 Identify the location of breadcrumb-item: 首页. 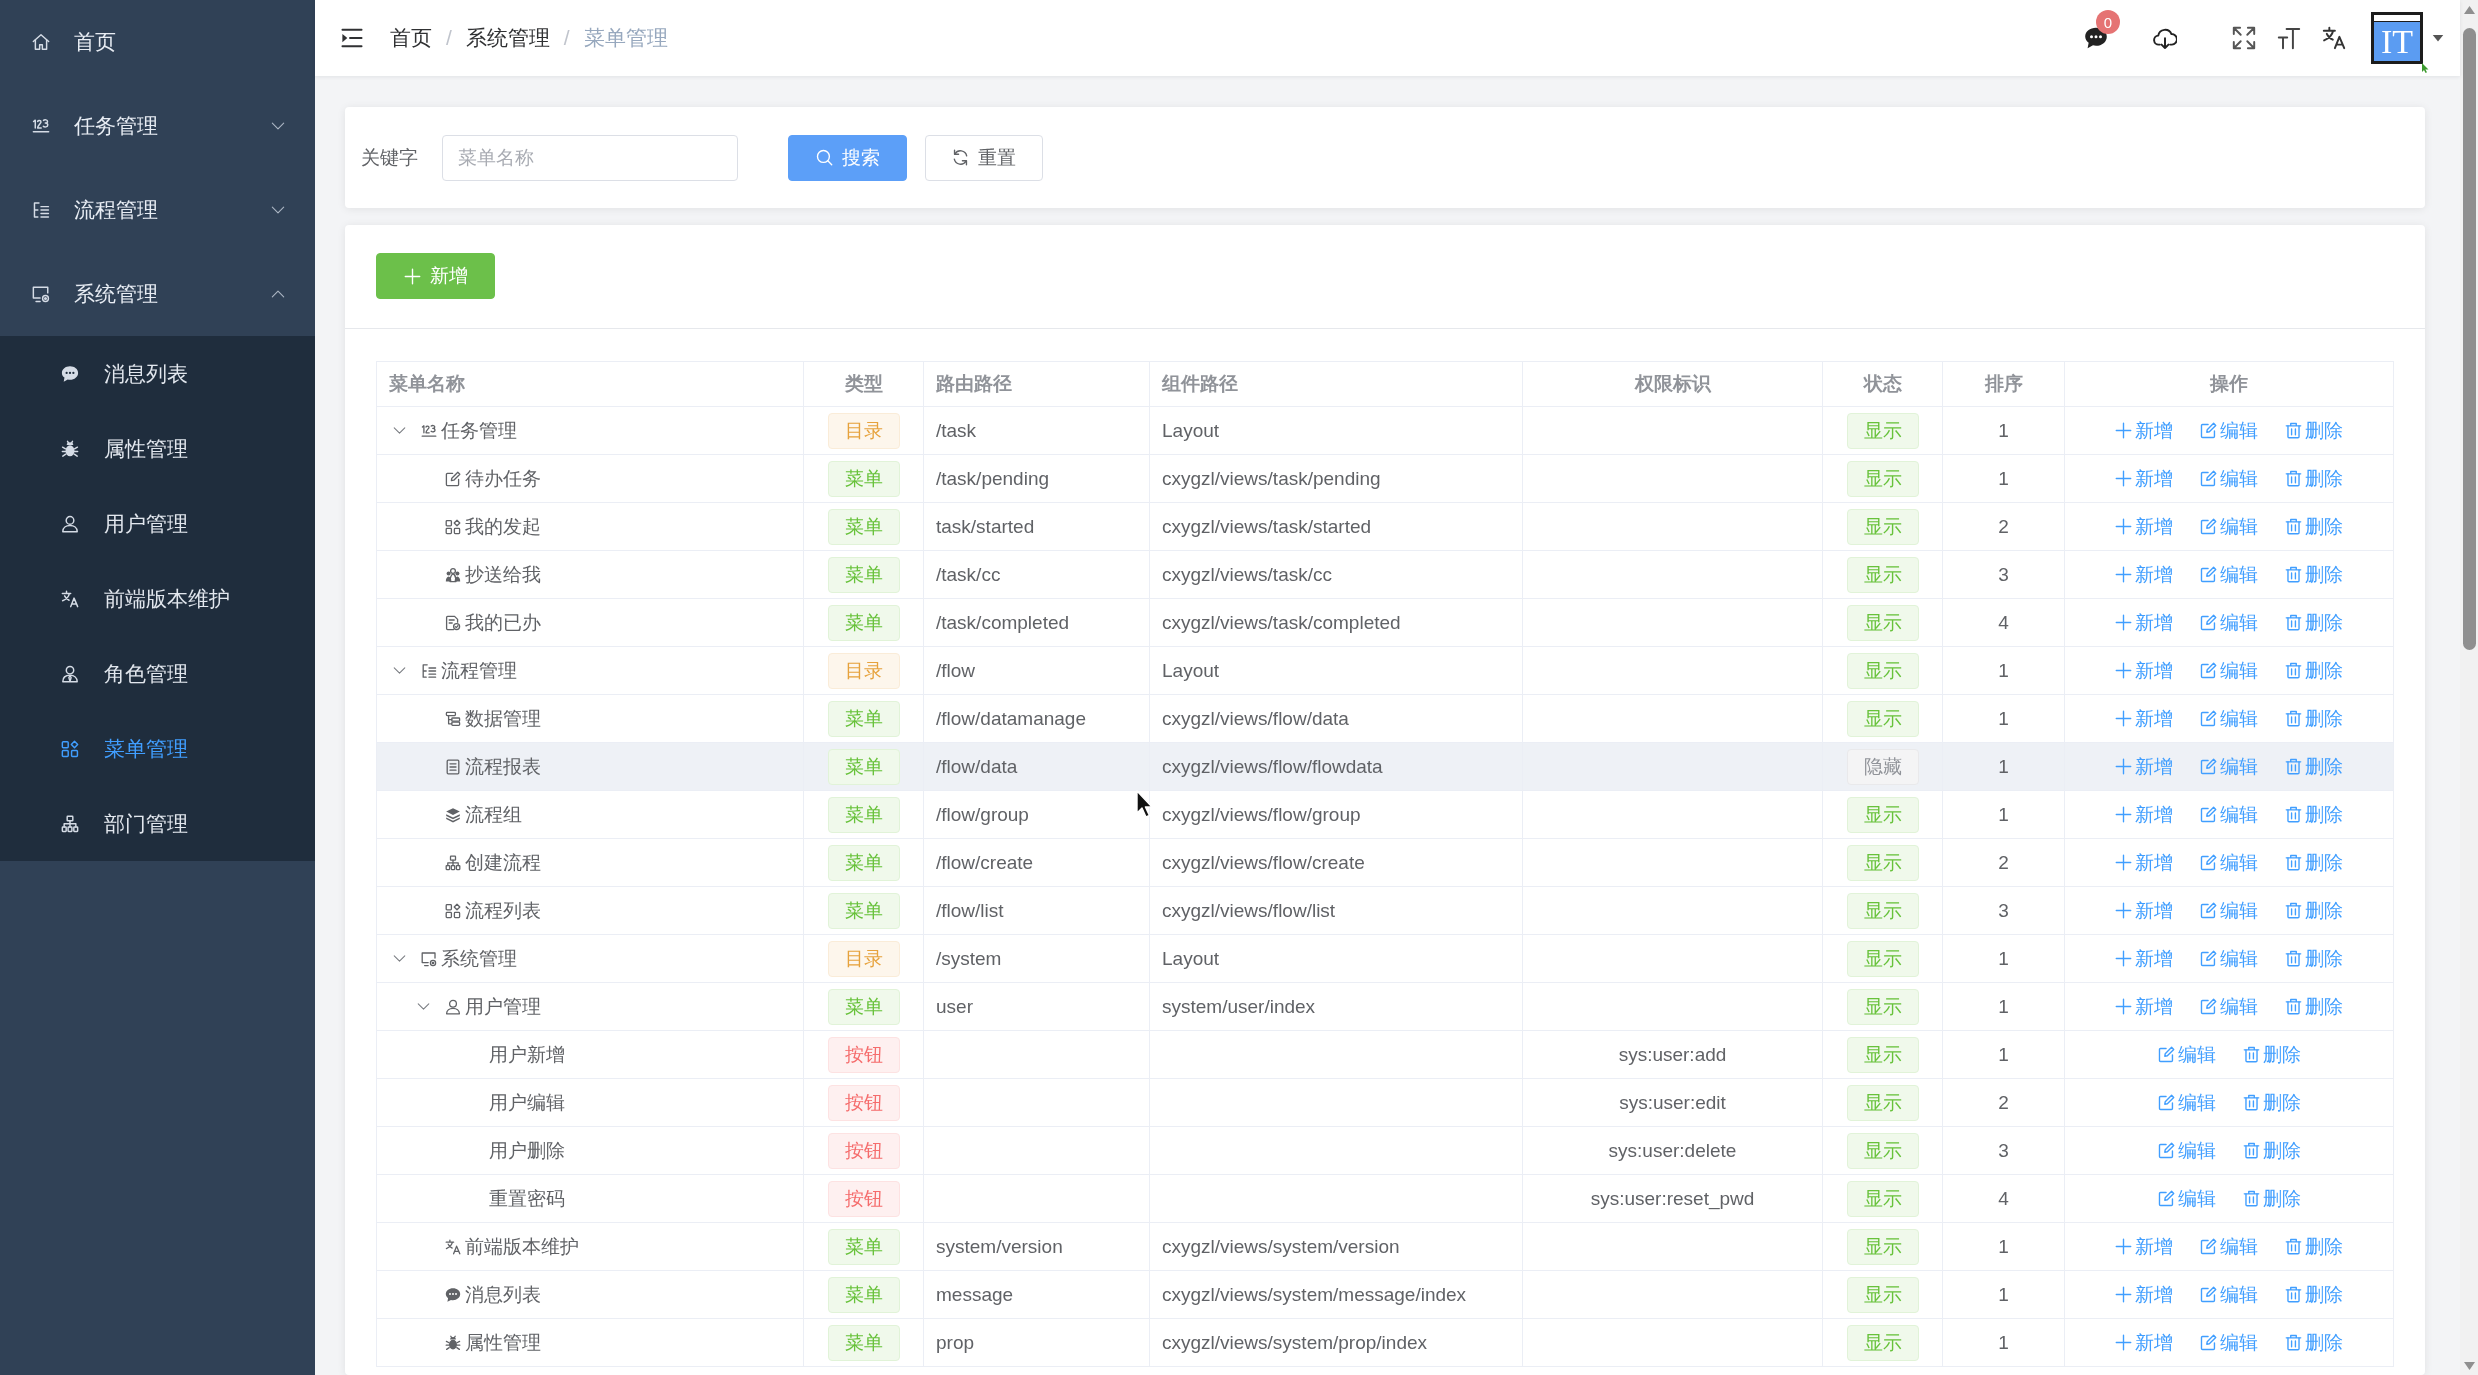
(411, 38).